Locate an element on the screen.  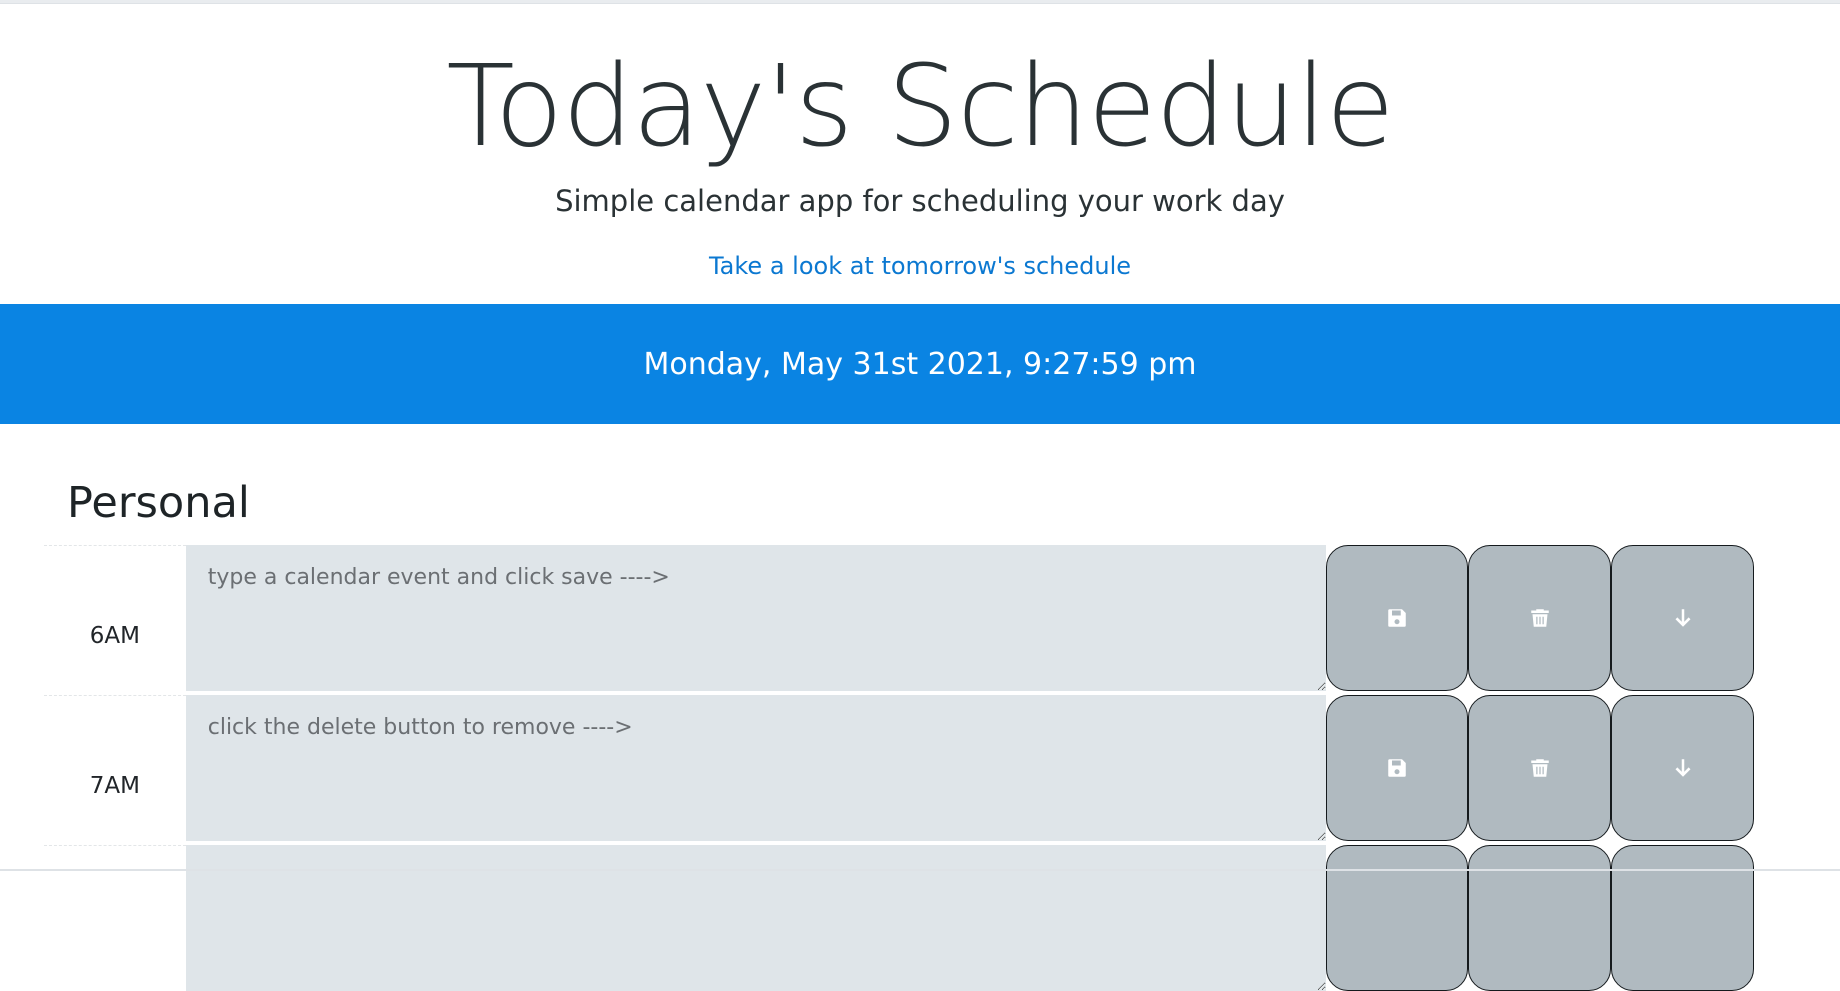
time-block-row: 7AM is located at coordinates (899, 768).